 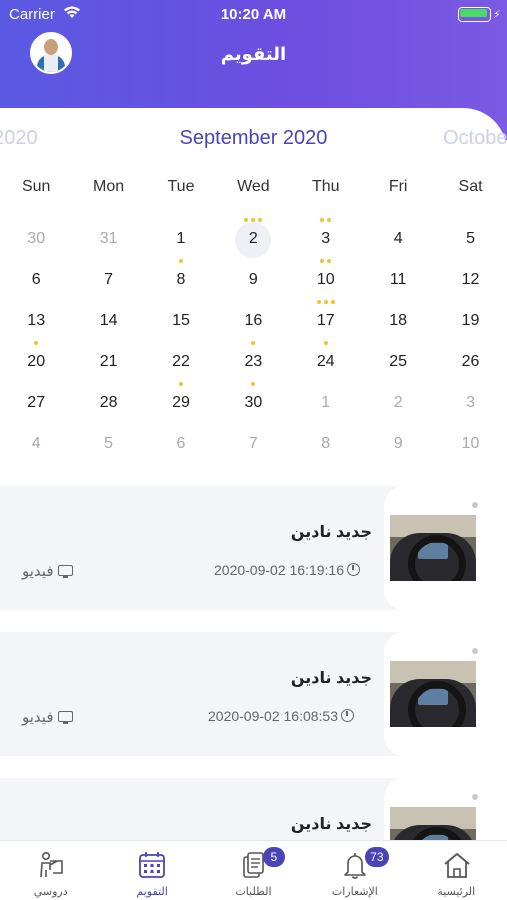 I want to click on calendar-day-number: 1, so click(x=326, y=402).